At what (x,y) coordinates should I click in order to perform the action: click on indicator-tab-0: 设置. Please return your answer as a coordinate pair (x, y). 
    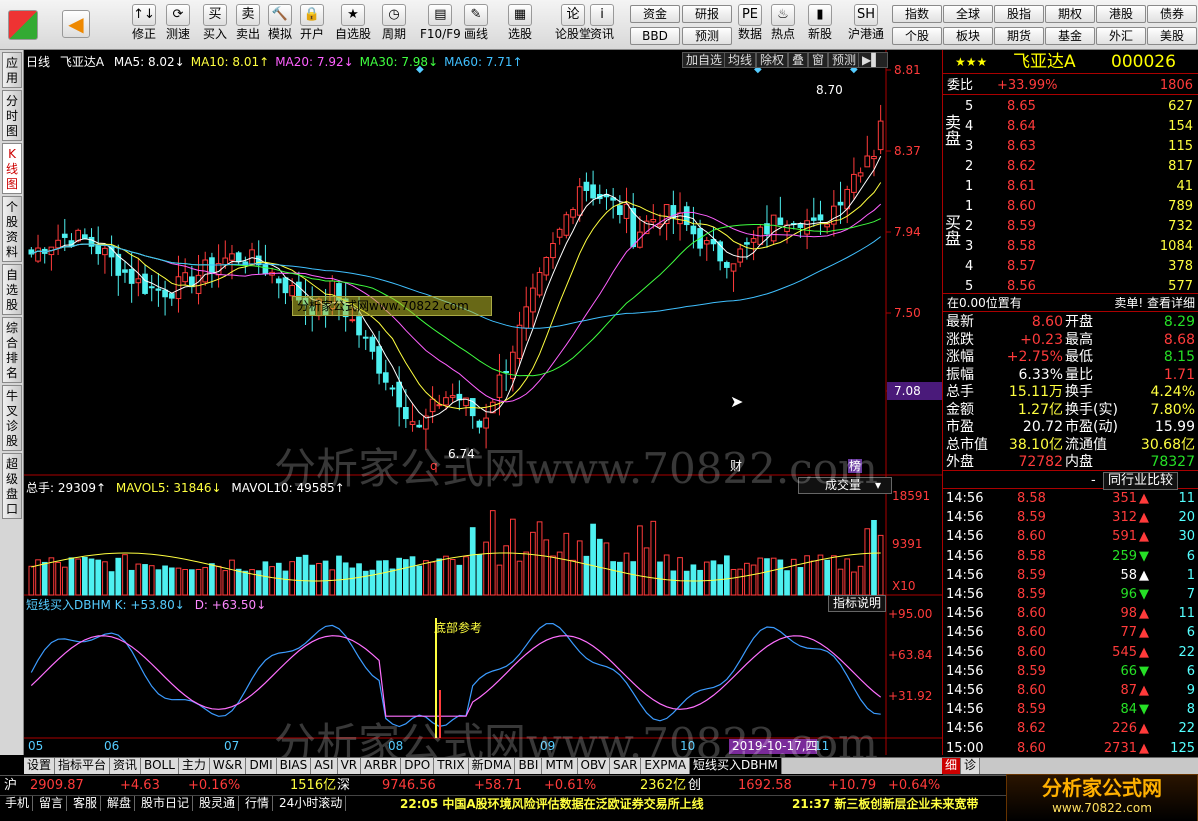
    Looking at the image, I should click on (40, 766).